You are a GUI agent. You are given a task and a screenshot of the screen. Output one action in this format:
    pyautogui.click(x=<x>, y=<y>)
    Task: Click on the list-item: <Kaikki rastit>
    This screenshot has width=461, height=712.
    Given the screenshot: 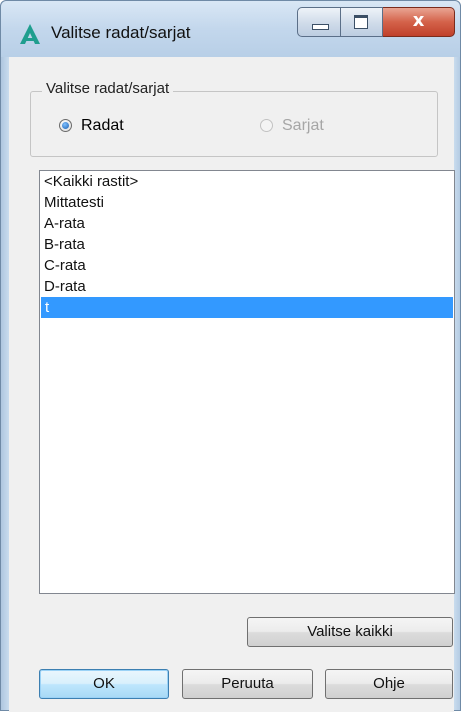 What is the action you would take?
    pyautogui.click(x=247, y=181)
    